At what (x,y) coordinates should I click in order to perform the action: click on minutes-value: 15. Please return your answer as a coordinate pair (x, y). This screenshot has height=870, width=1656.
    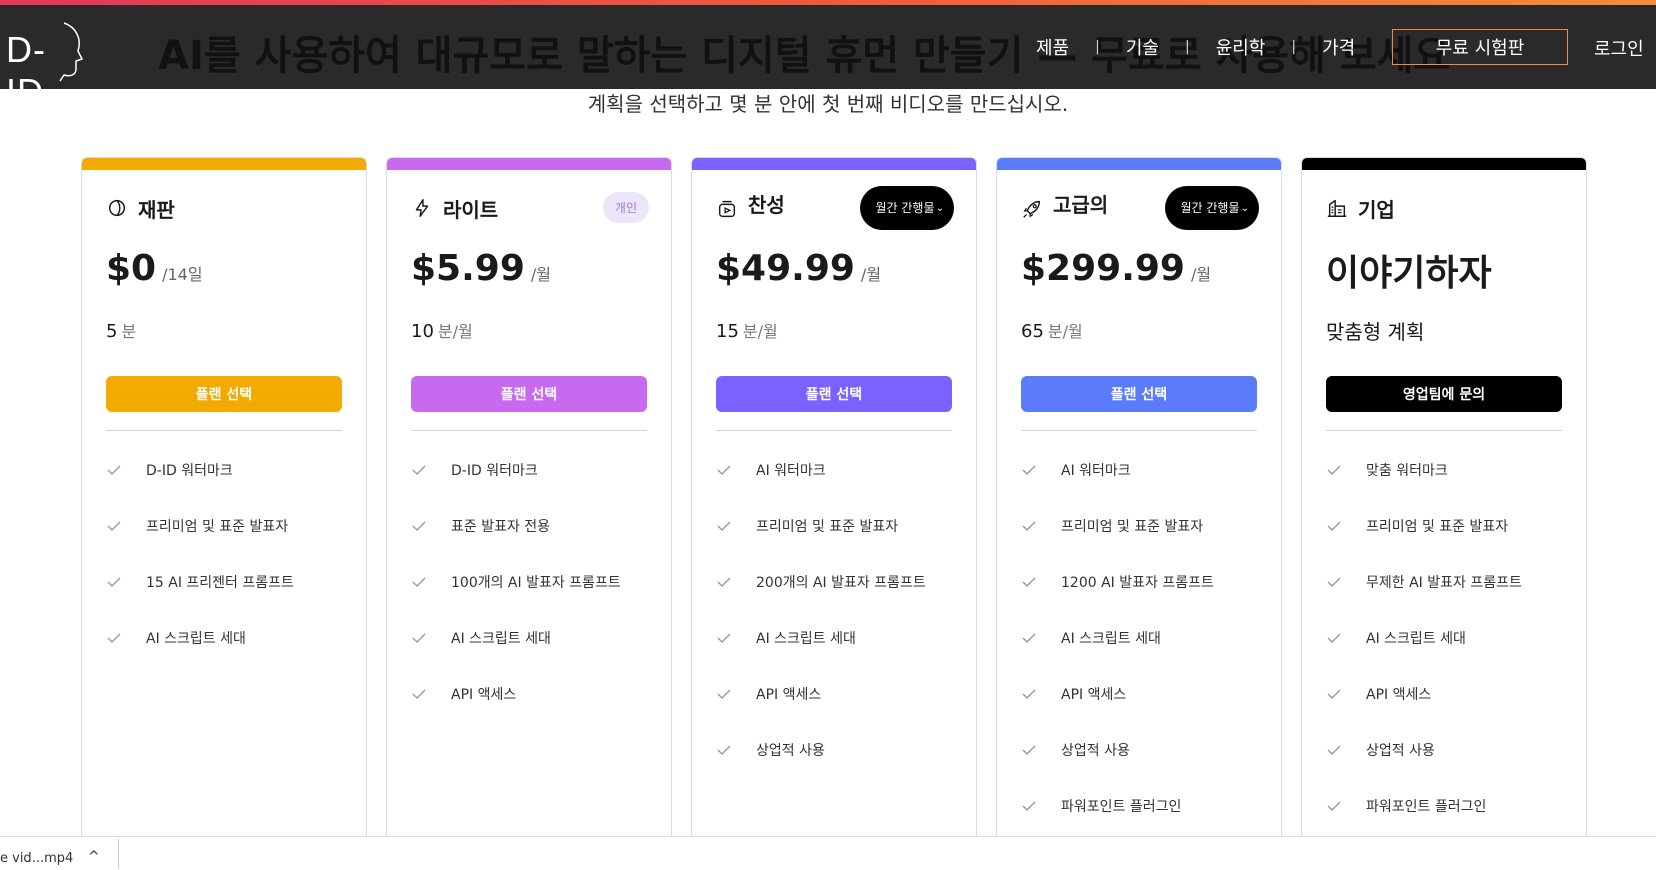
    Looking at the image, I should click on (727, 331).